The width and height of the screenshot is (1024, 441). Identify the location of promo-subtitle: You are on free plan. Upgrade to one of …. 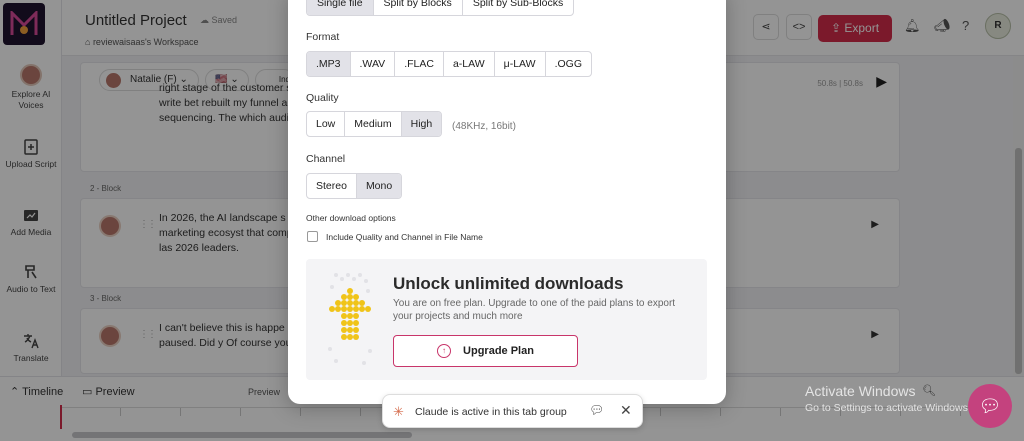
(534, 310).